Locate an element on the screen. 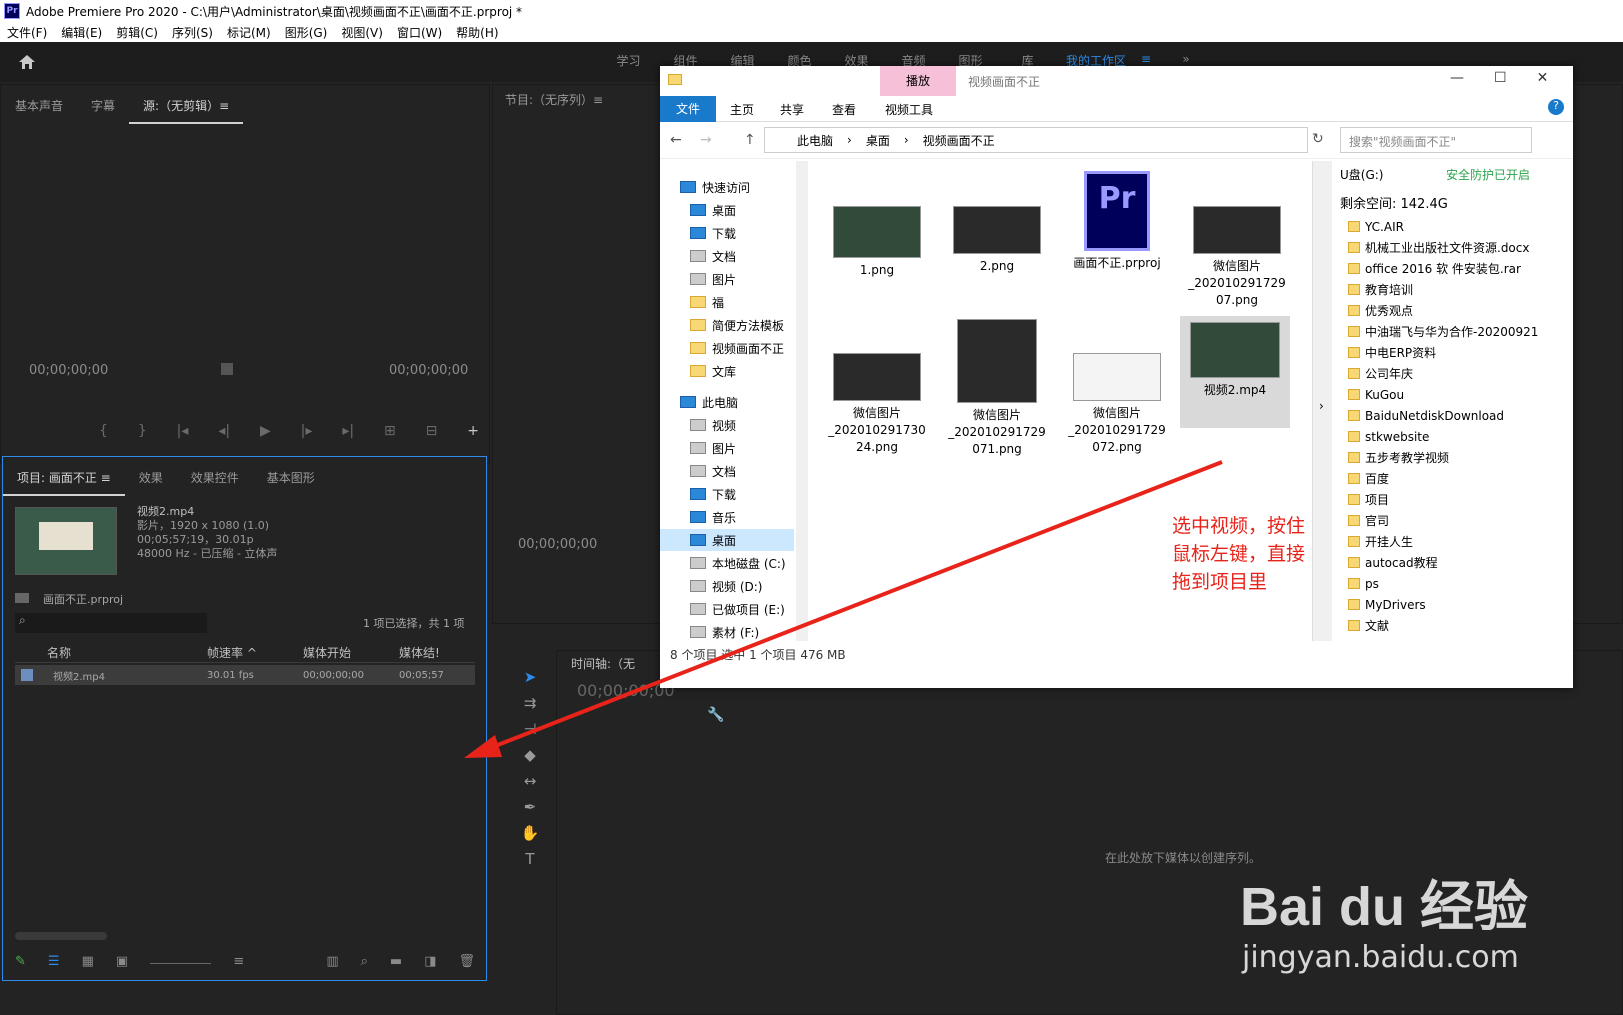 The image size is (1623, 1015). nav-drive-f: 素材 (F:) is located at coordinates (735, 632).